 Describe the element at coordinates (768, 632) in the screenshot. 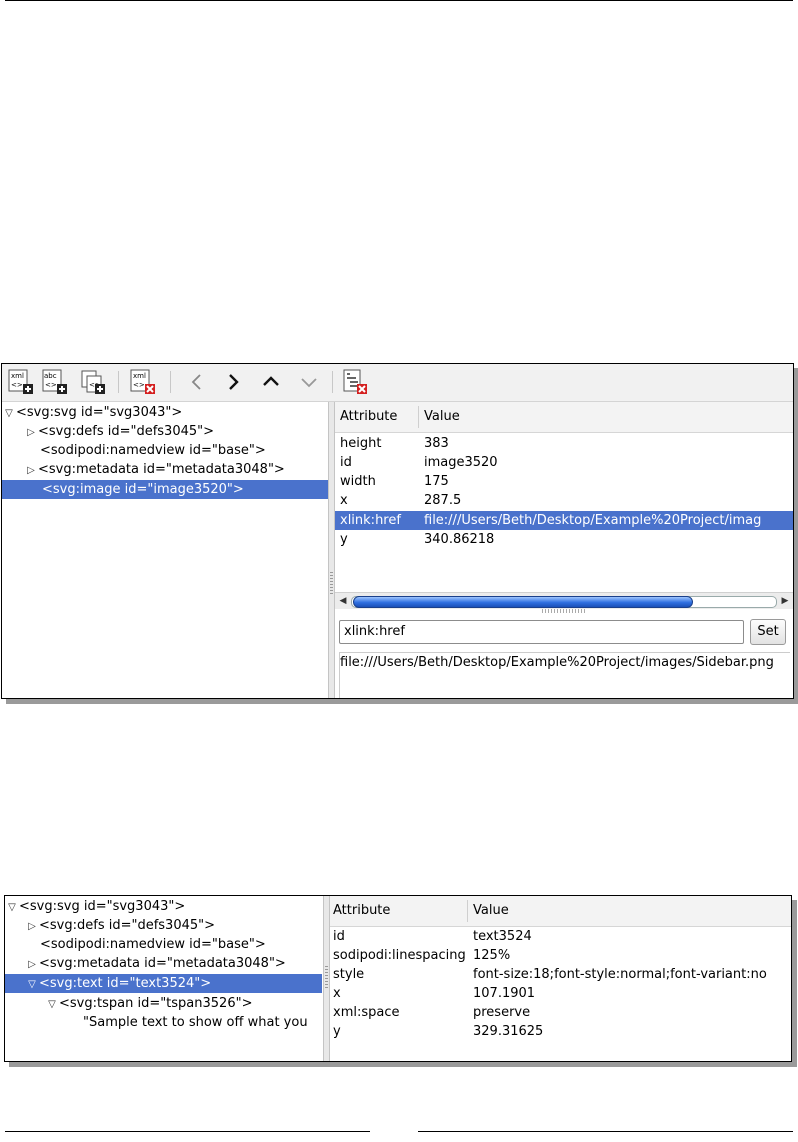

I see `set-button: Set` at that location.